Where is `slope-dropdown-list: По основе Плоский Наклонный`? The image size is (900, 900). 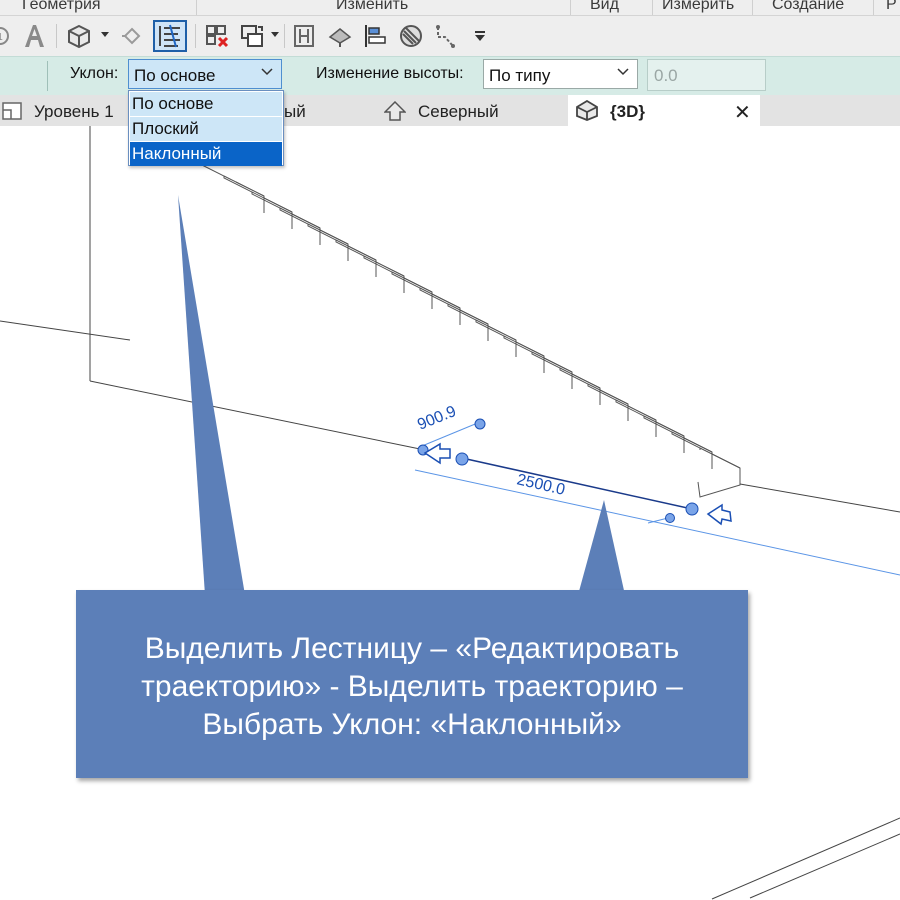
slope-dropdown-list: По основе Плоский Наклонный is located at coordinates (206, 128).